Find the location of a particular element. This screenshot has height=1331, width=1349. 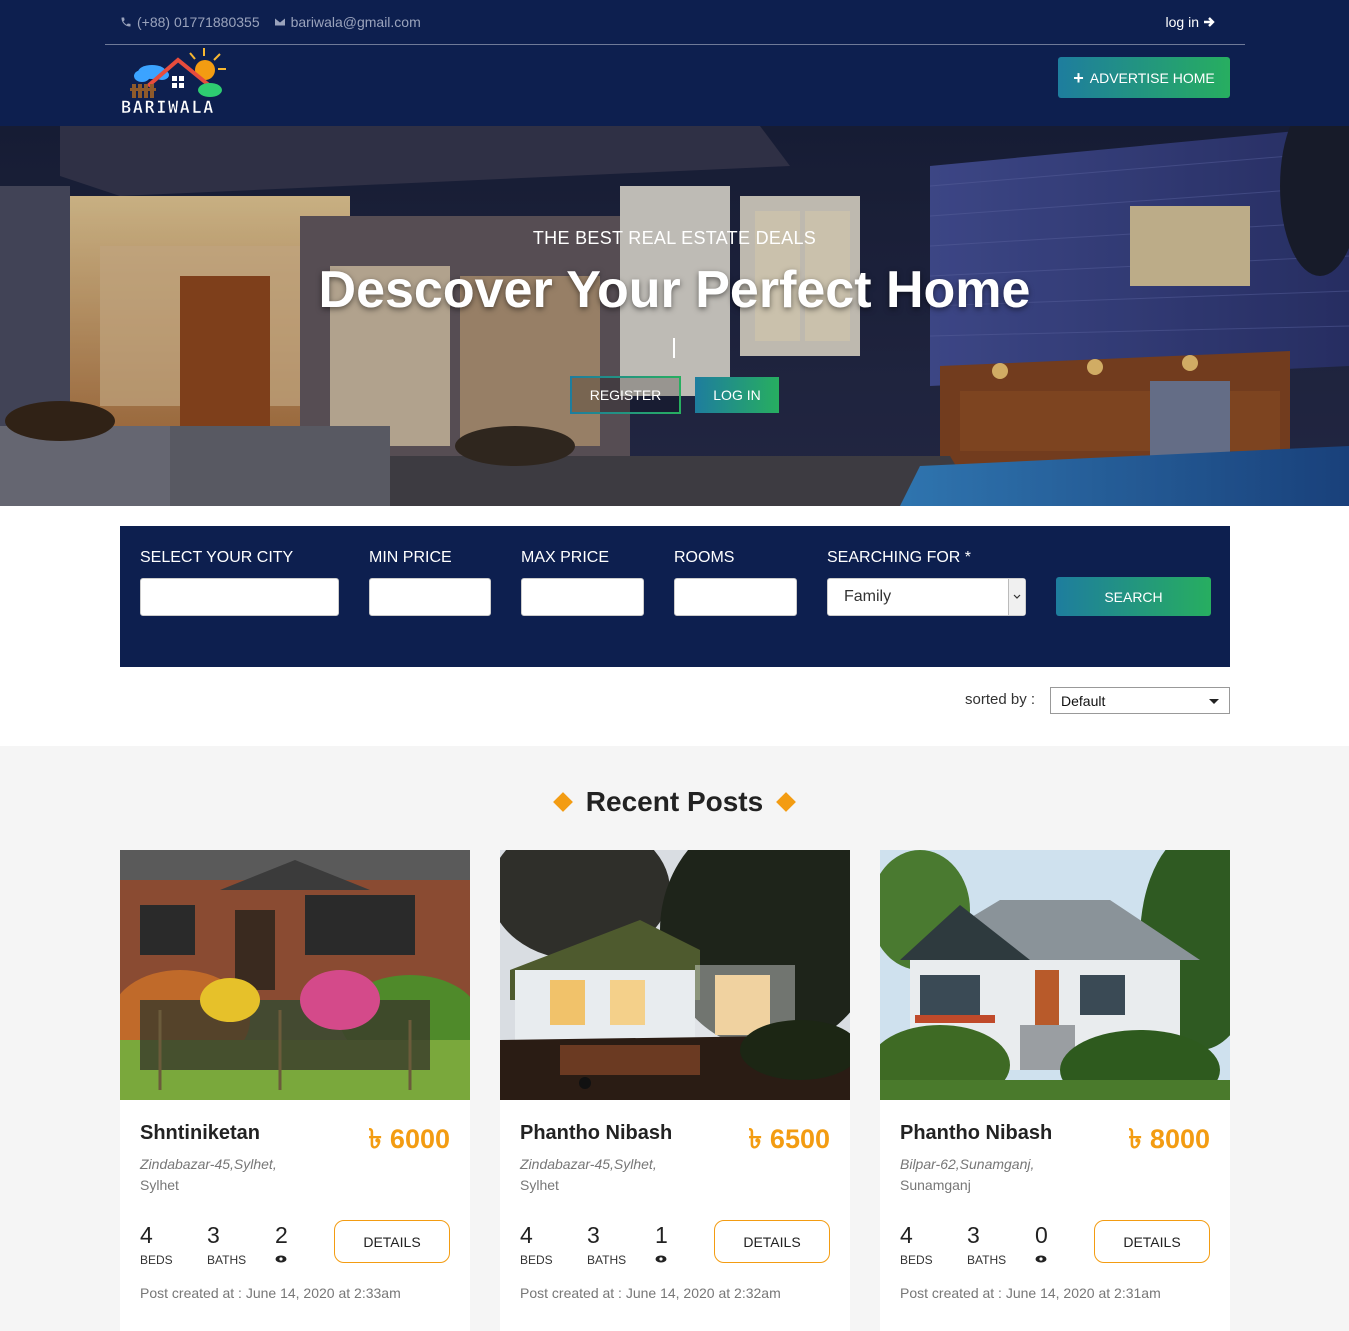

hero-register-button: REGISTER is located at coordinates (625, 395).